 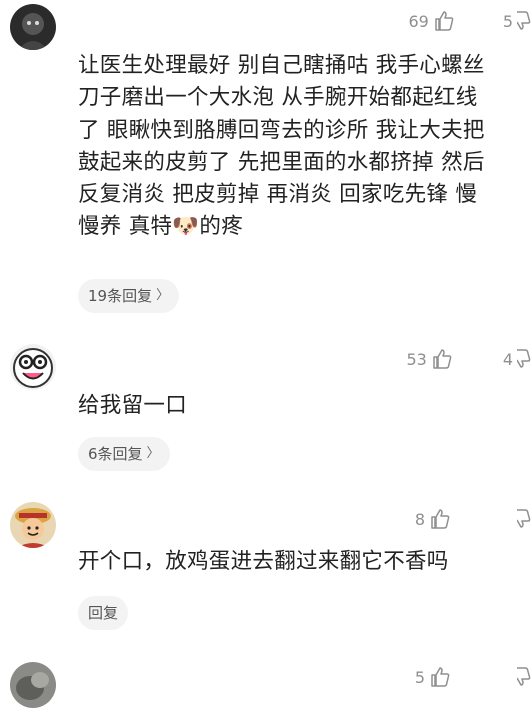 I want to click on like-group: 5, so click(x=433, y=677).